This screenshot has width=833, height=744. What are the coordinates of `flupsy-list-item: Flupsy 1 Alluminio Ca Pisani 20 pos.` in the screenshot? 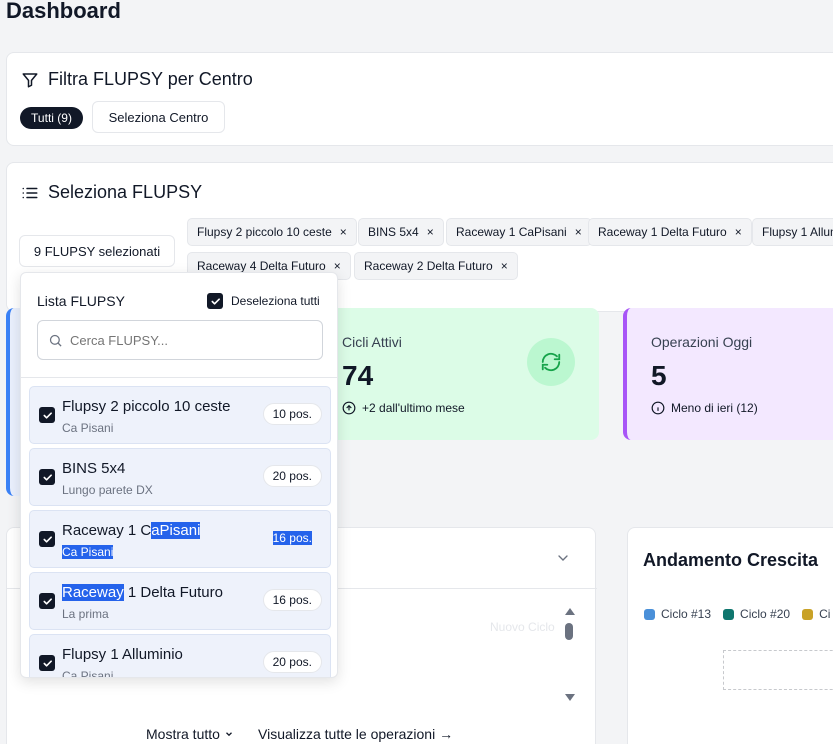 It's located at (180, 656).